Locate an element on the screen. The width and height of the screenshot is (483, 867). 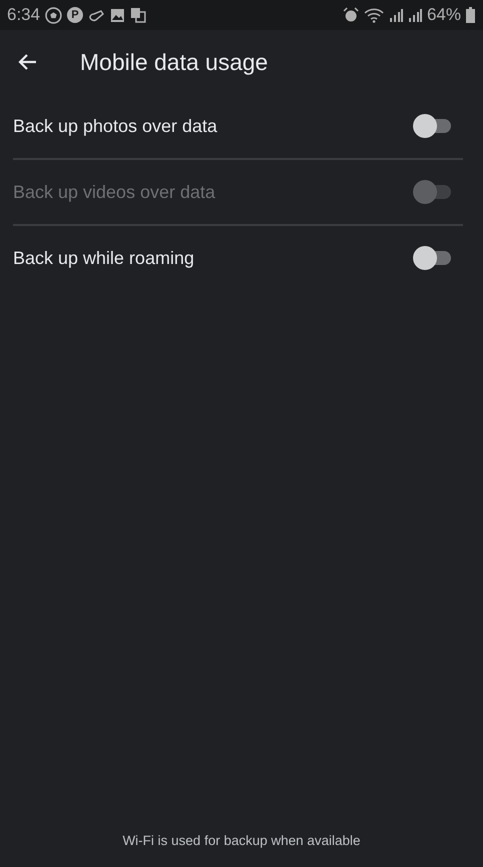
setting-label: Back up while roaming is located at coordinates (104, 258).